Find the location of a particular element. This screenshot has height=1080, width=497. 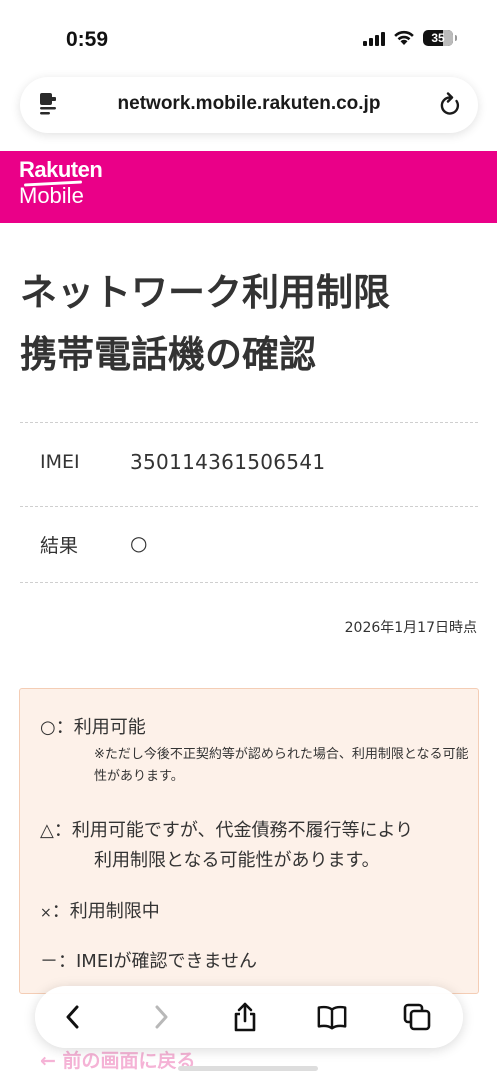

browser-toolbar is located at coordinates (249, 1017).